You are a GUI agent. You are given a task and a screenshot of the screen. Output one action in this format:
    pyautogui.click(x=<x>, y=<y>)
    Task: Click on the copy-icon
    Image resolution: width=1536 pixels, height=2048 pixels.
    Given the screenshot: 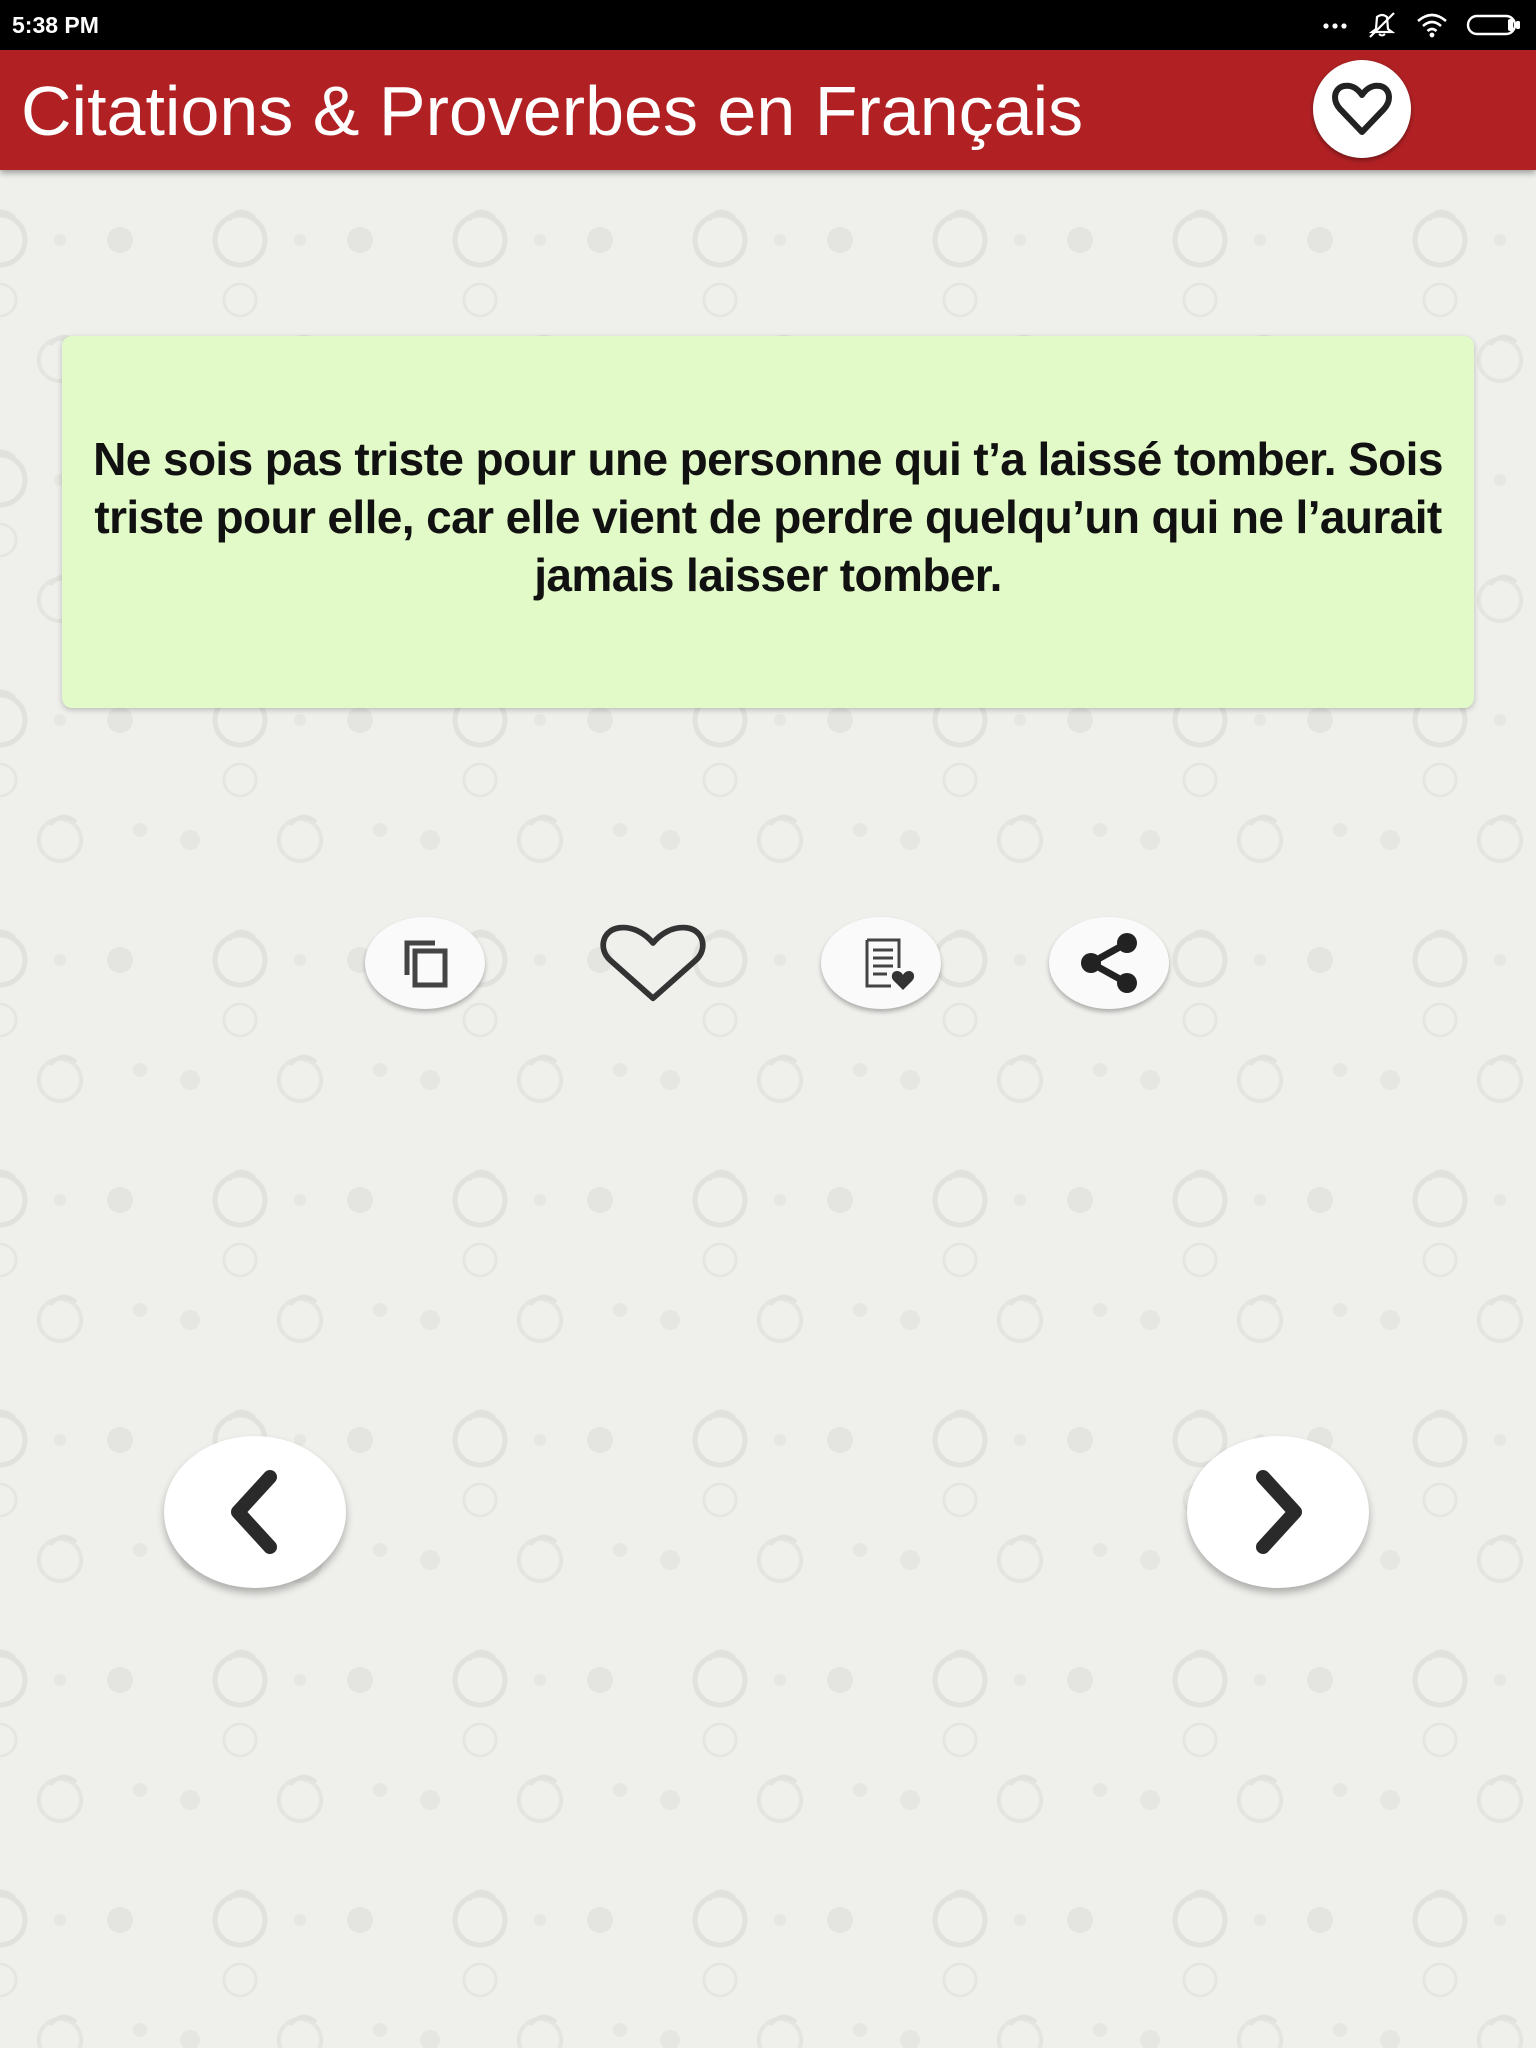 What is the action you would take?
    pyautogui.click(x=426, y=964)
    